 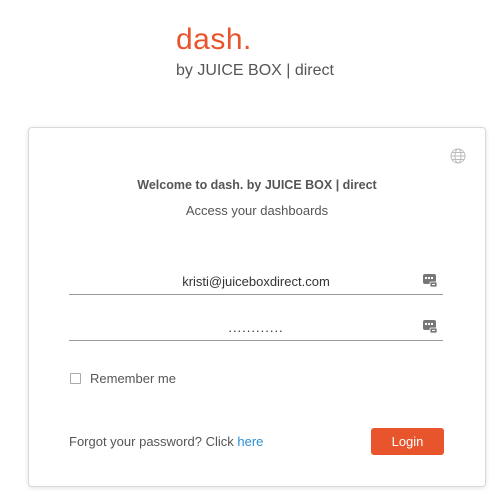 What do you see at coordinates (75, 378) in the screenshot?
I see `remember-me-checkbox` at bounding box center [75, 378].